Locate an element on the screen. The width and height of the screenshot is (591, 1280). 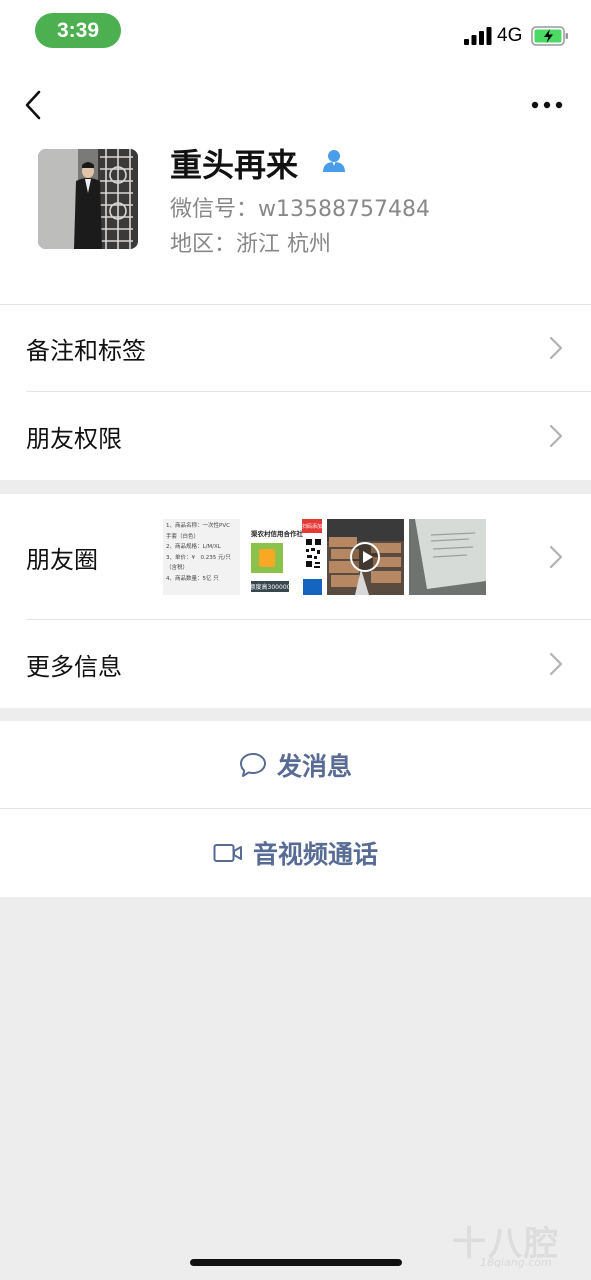
actions-section: 发消息 音视频通话 is located at coordinates (295, 809).